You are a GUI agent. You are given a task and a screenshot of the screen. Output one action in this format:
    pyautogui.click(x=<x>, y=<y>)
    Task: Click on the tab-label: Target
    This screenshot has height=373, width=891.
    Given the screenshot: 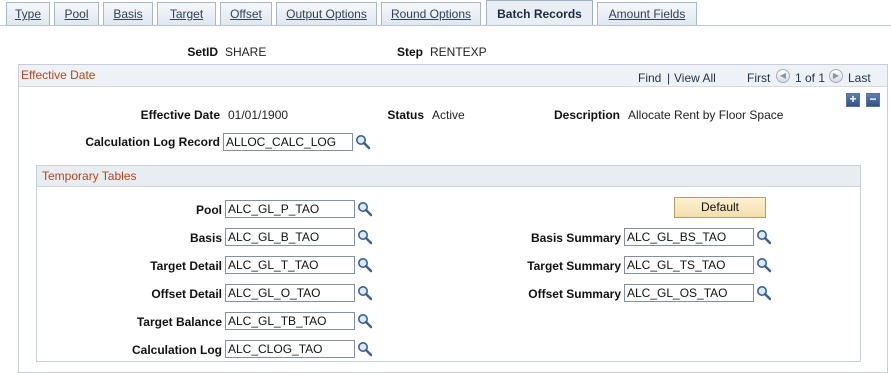 What is the action you would take?
    pyautogui.click(x=186, y=14)
    